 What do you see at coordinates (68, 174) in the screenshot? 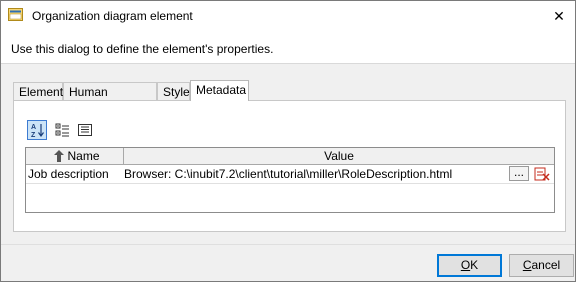
I see `property-name-cell: Job description` at bounding box center [68, 174].